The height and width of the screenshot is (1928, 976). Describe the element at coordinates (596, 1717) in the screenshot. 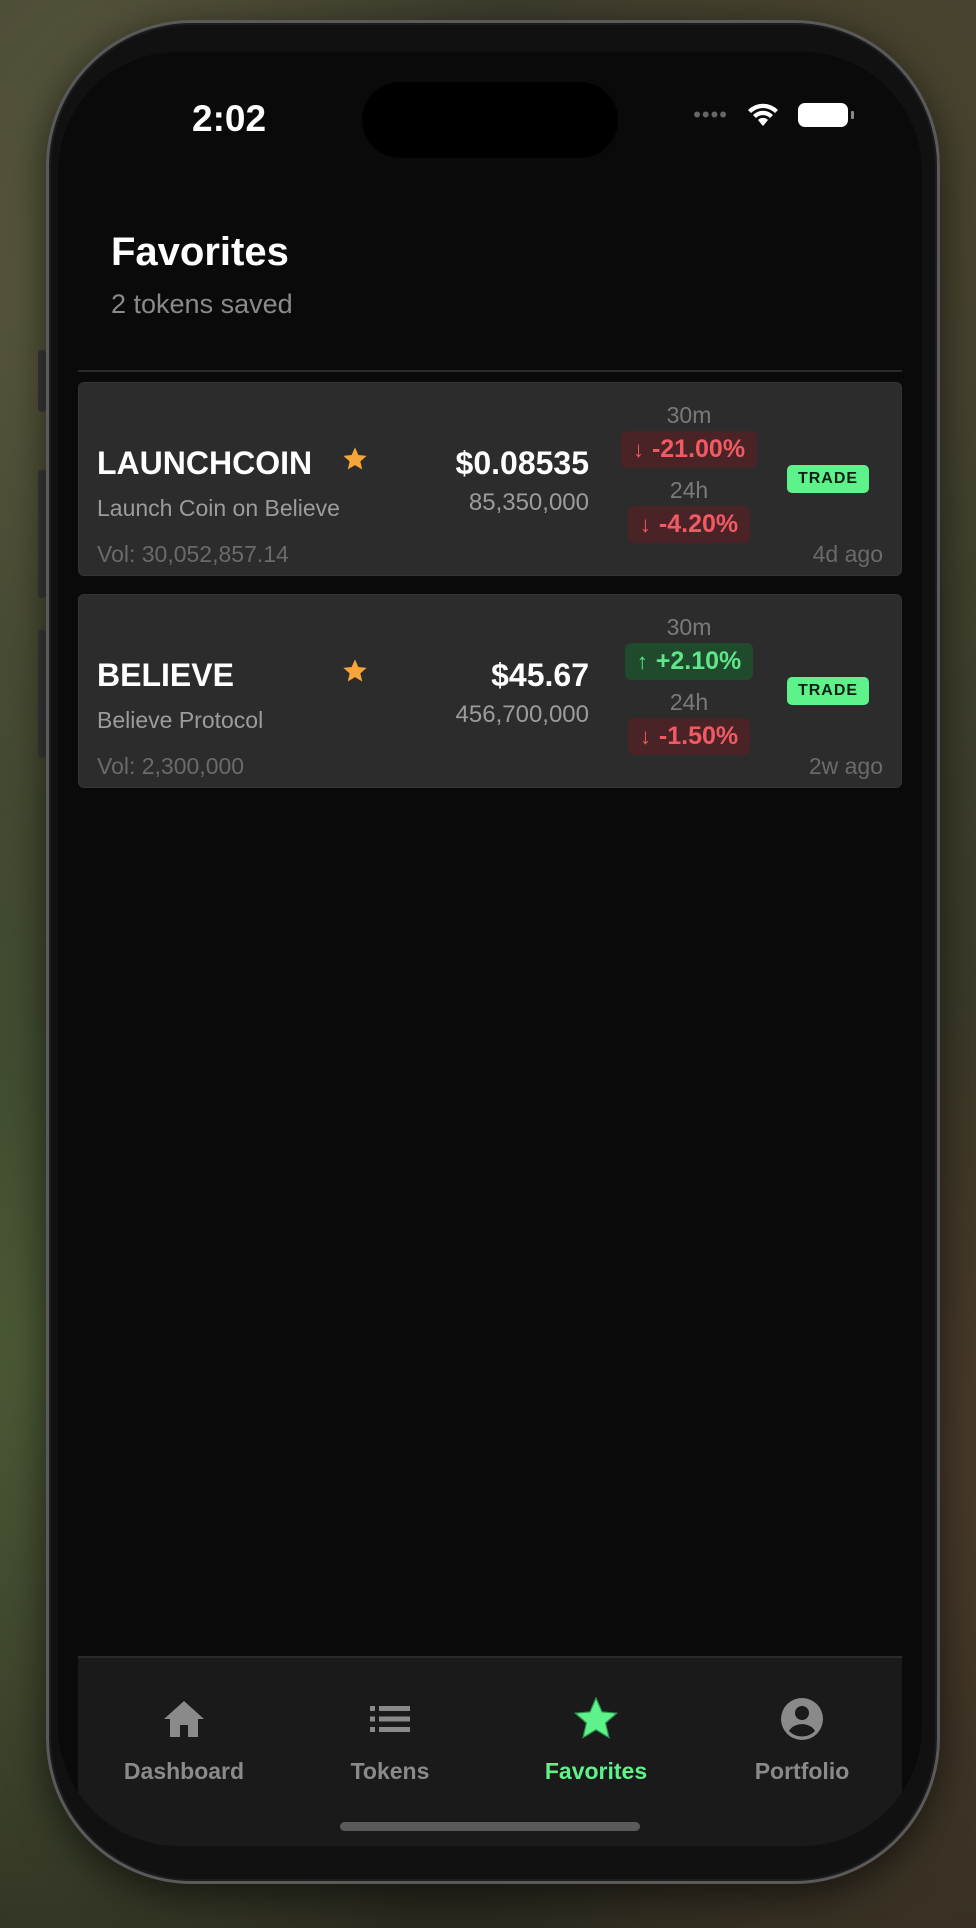

I see `star-icon` at that location.